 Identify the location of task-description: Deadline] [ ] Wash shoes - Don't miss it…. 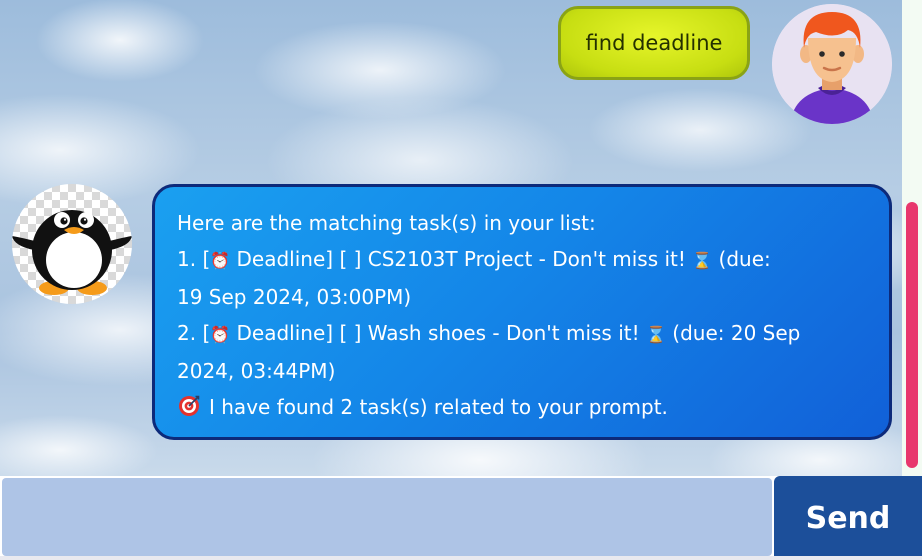
(438, 333).